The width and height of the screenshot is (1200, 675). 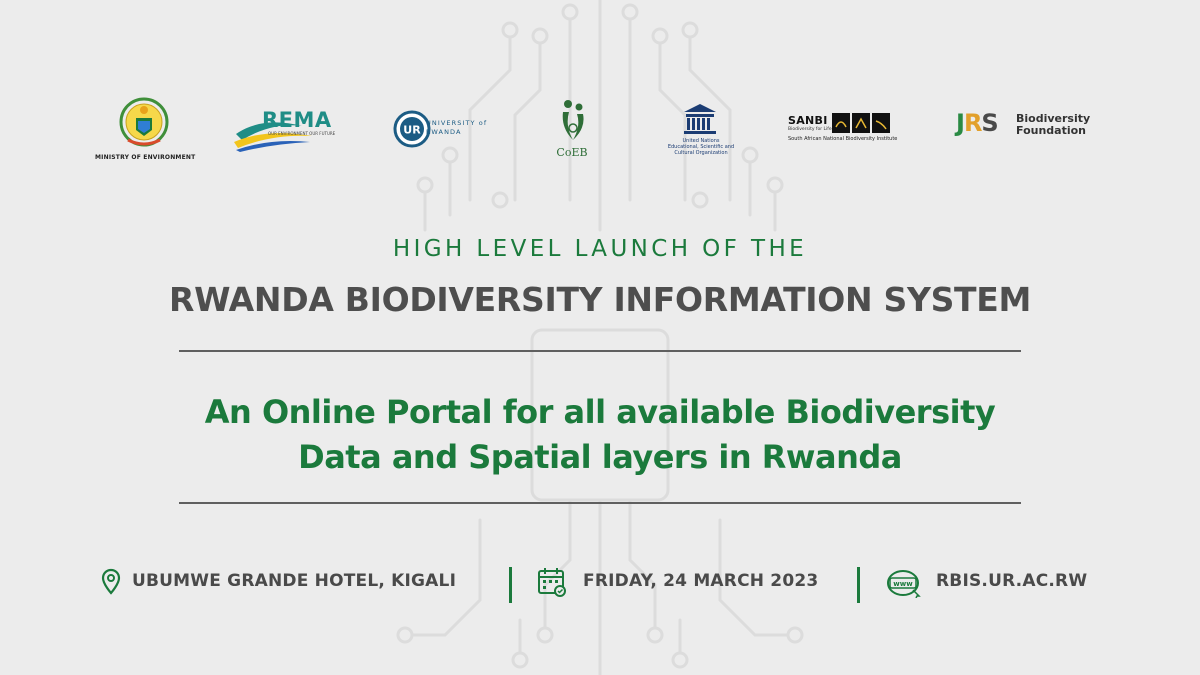 I want to click on rema-name: REMA, so click(x=297, y=120).